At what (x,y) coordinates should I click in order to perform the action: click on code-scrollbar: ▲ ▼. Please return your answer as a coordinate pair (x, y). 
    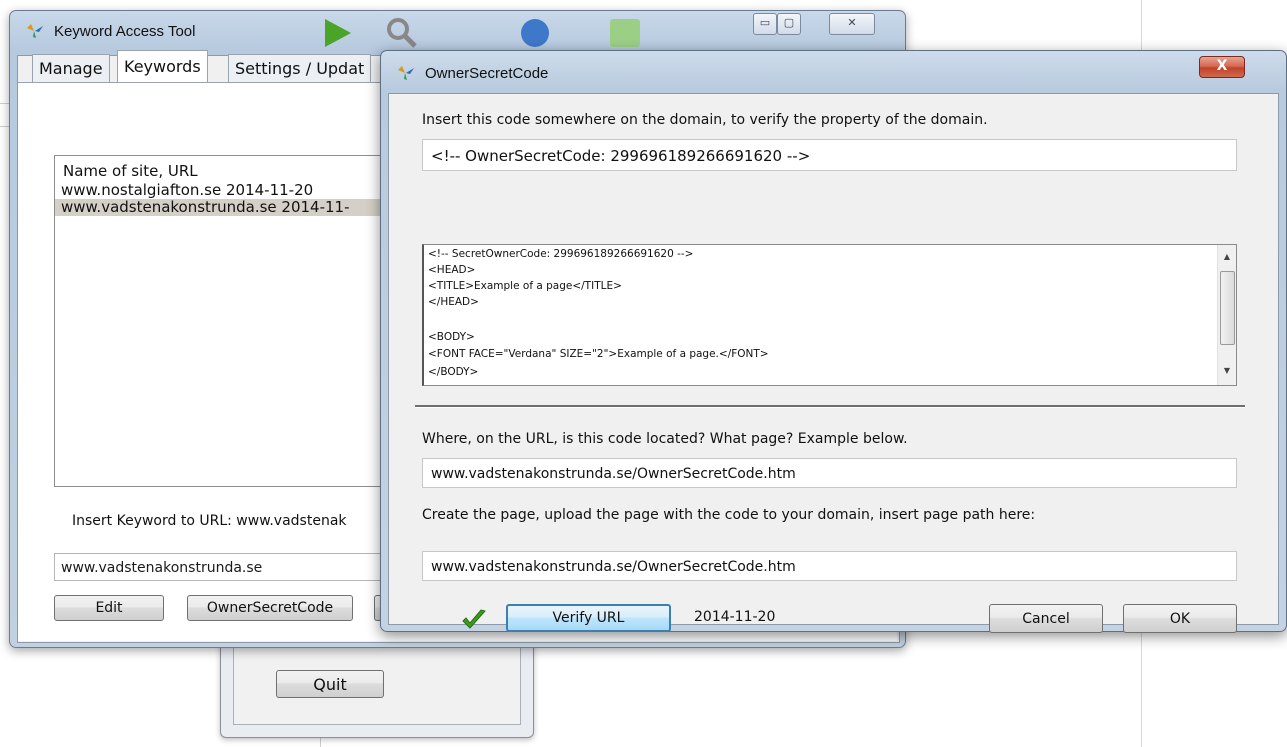
    Looking at the image, I should click on (1226, 315).